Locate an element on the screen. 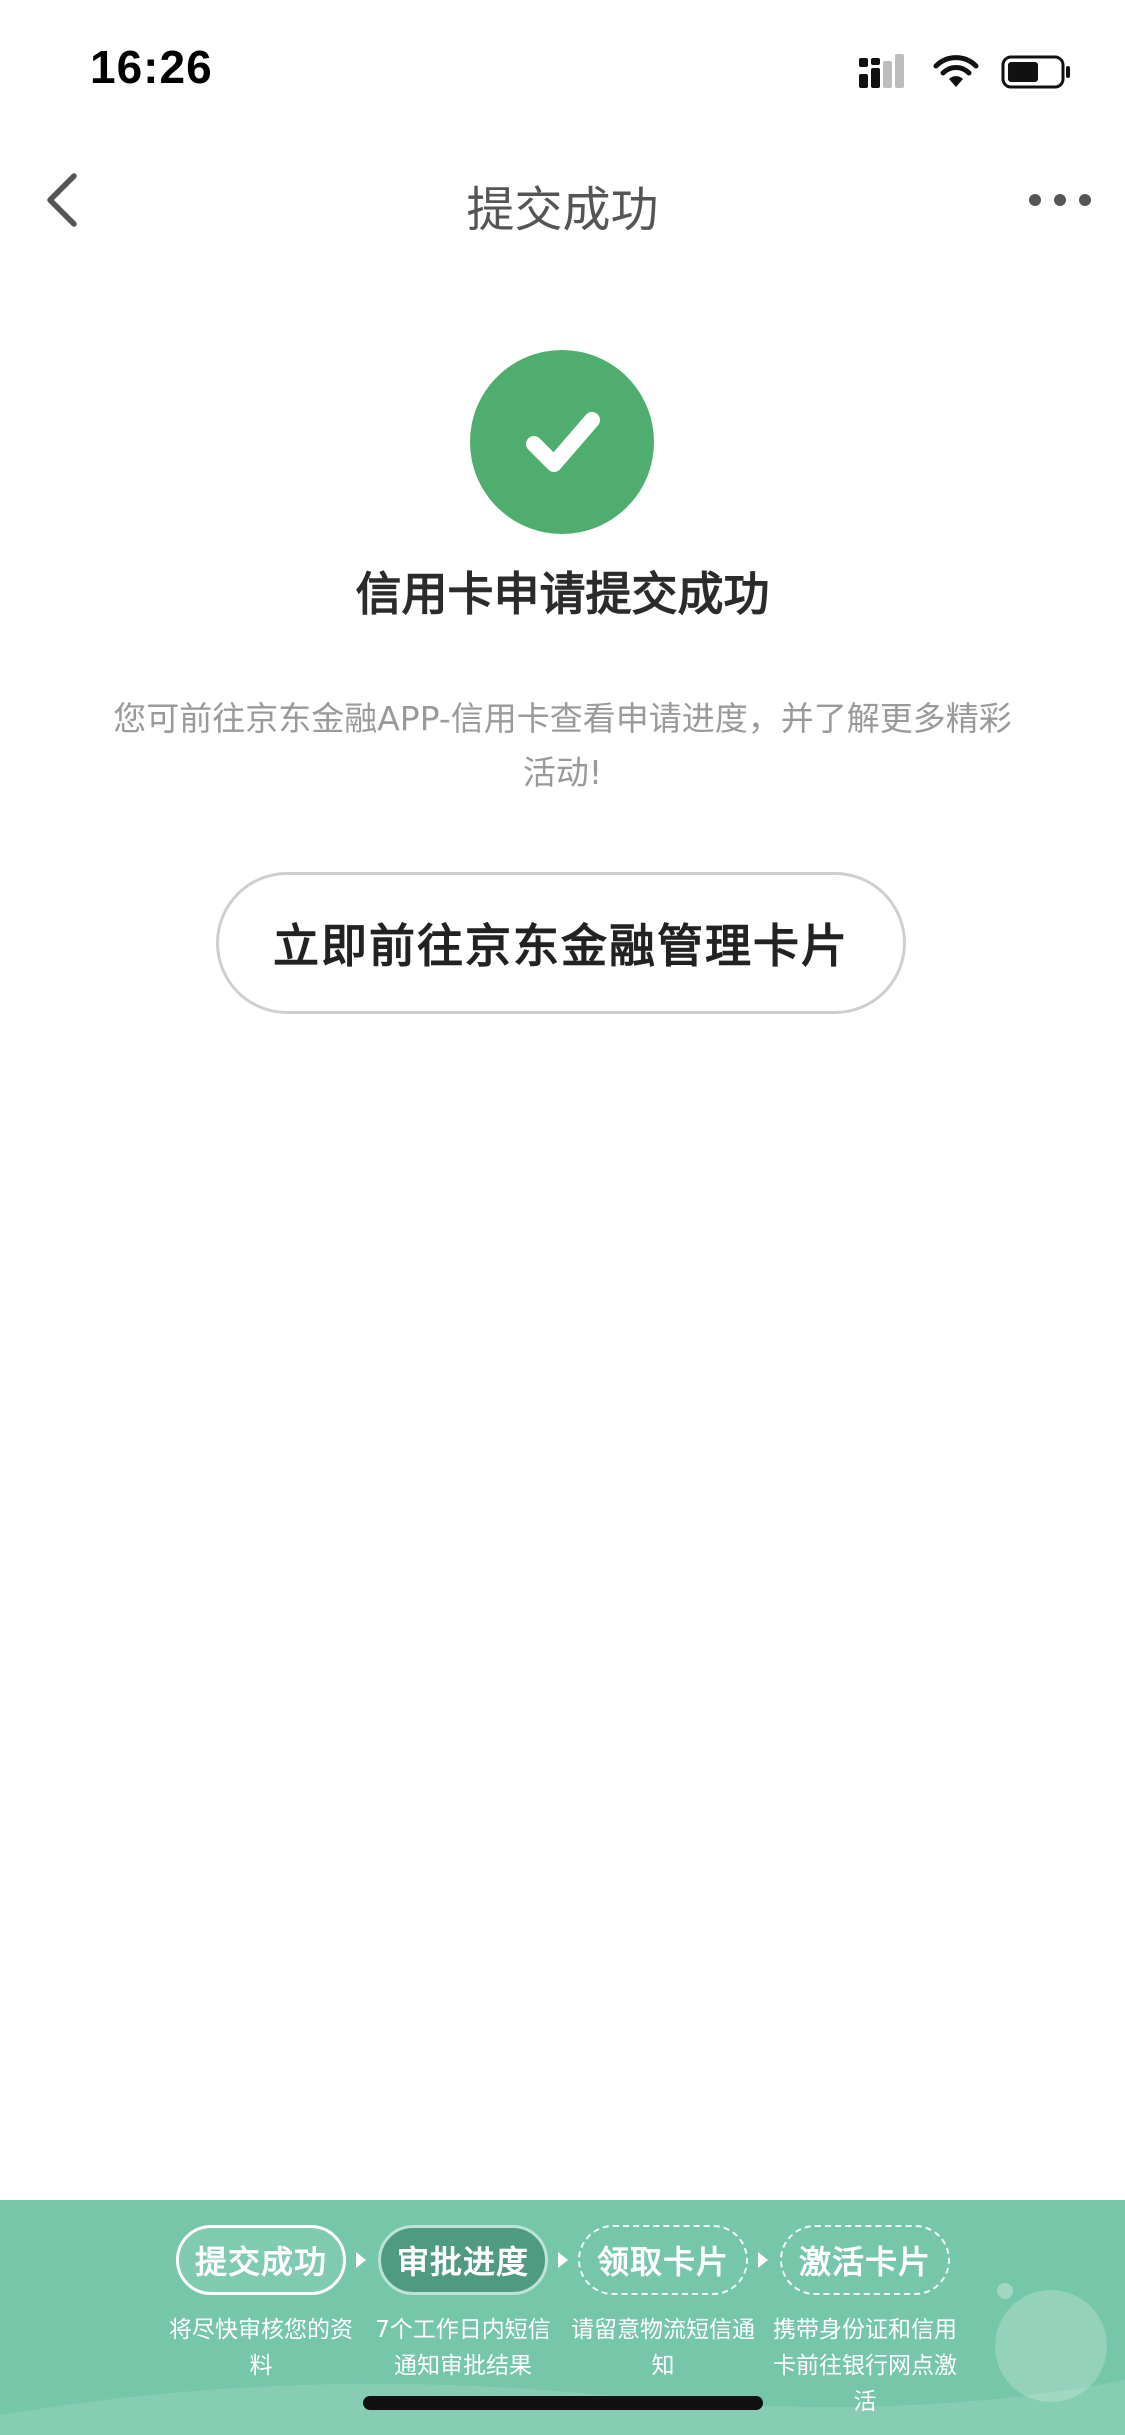 Image resolution: width=1125 pixels, height=2435 pixels. status-bar: 16:26 is located at coordinates (562, 65).